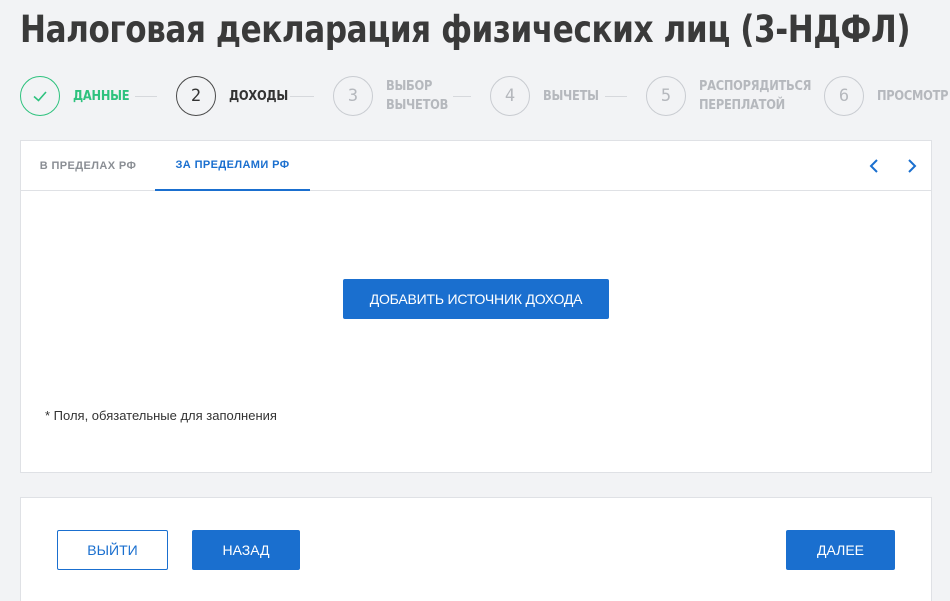 This screenshot has width=950, height=601. I want to click on back-button: Назад, so click(246, 550).